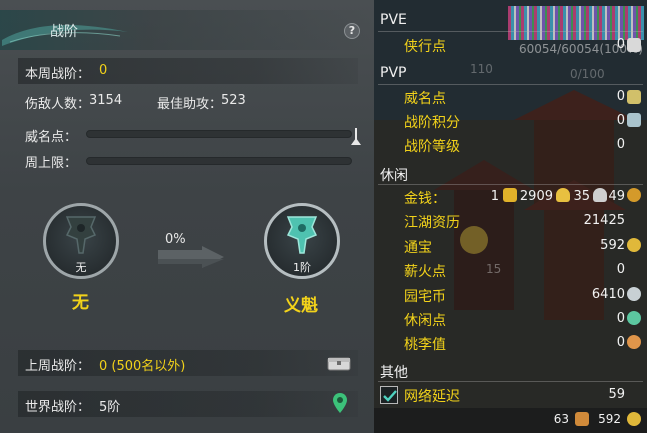  What do you see at coordinates (425, 47) in the screenshot?
I see `xiaxing-points-label: 侠行点` at bounding box center [425, 47].